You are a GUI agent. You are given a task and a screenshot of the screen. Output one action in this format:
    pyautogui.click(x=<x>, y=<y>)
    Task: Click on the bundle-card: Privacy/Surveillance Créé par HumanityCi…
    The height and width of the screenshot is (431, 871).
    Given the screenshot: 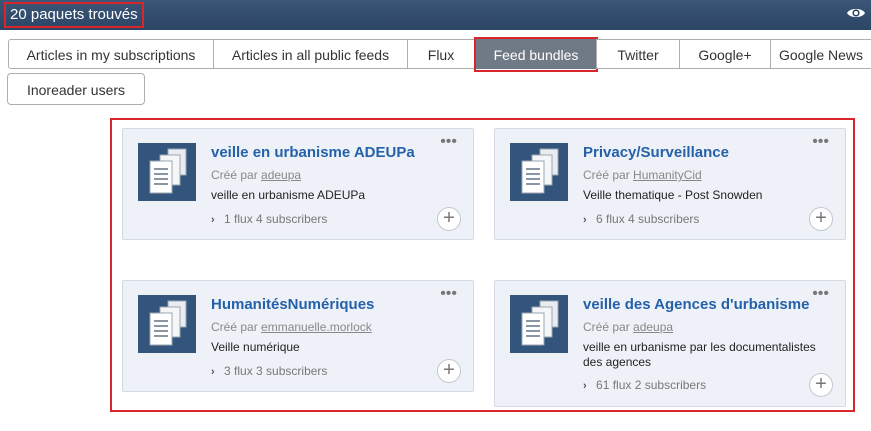 What is the action you would take?
    pyautogui.click(x=670, y=184)
    